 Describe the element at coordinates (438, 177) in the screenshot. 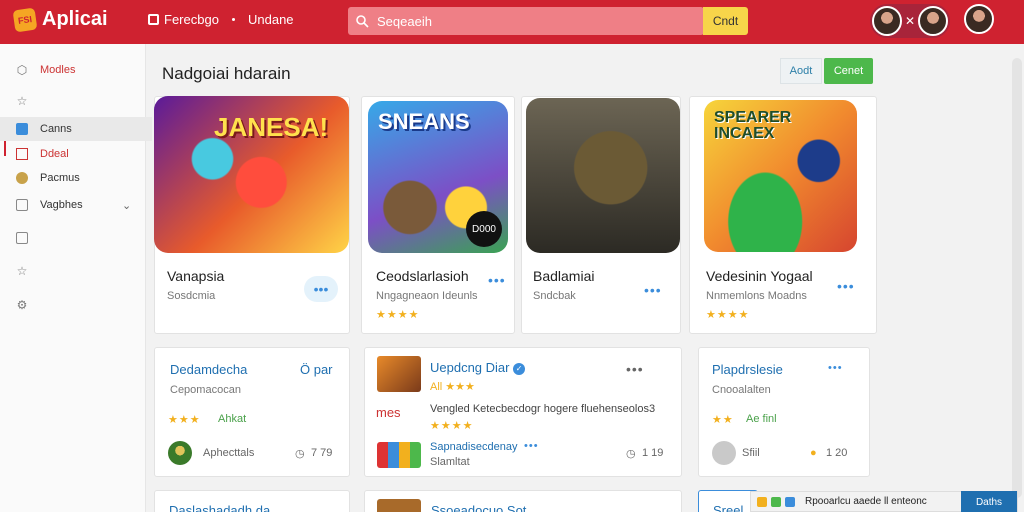

I see `game-artwork: SNEANS D000` at that location.